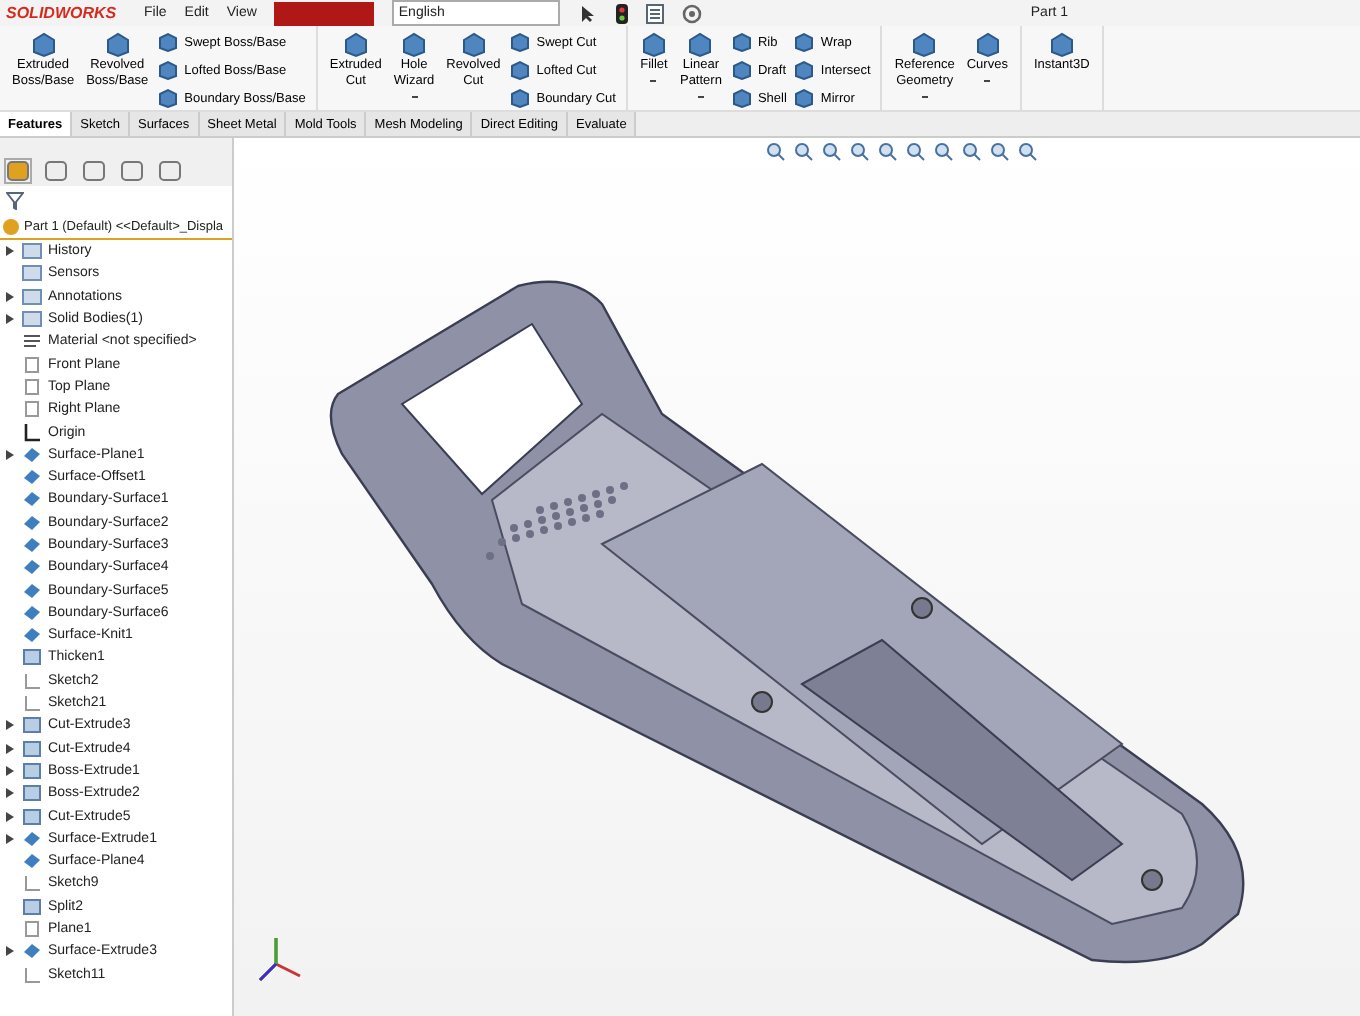  What do you see at coordinates (15, 201) in the screenshot?
I see `filter-icon` at bounding box center [15, 201].